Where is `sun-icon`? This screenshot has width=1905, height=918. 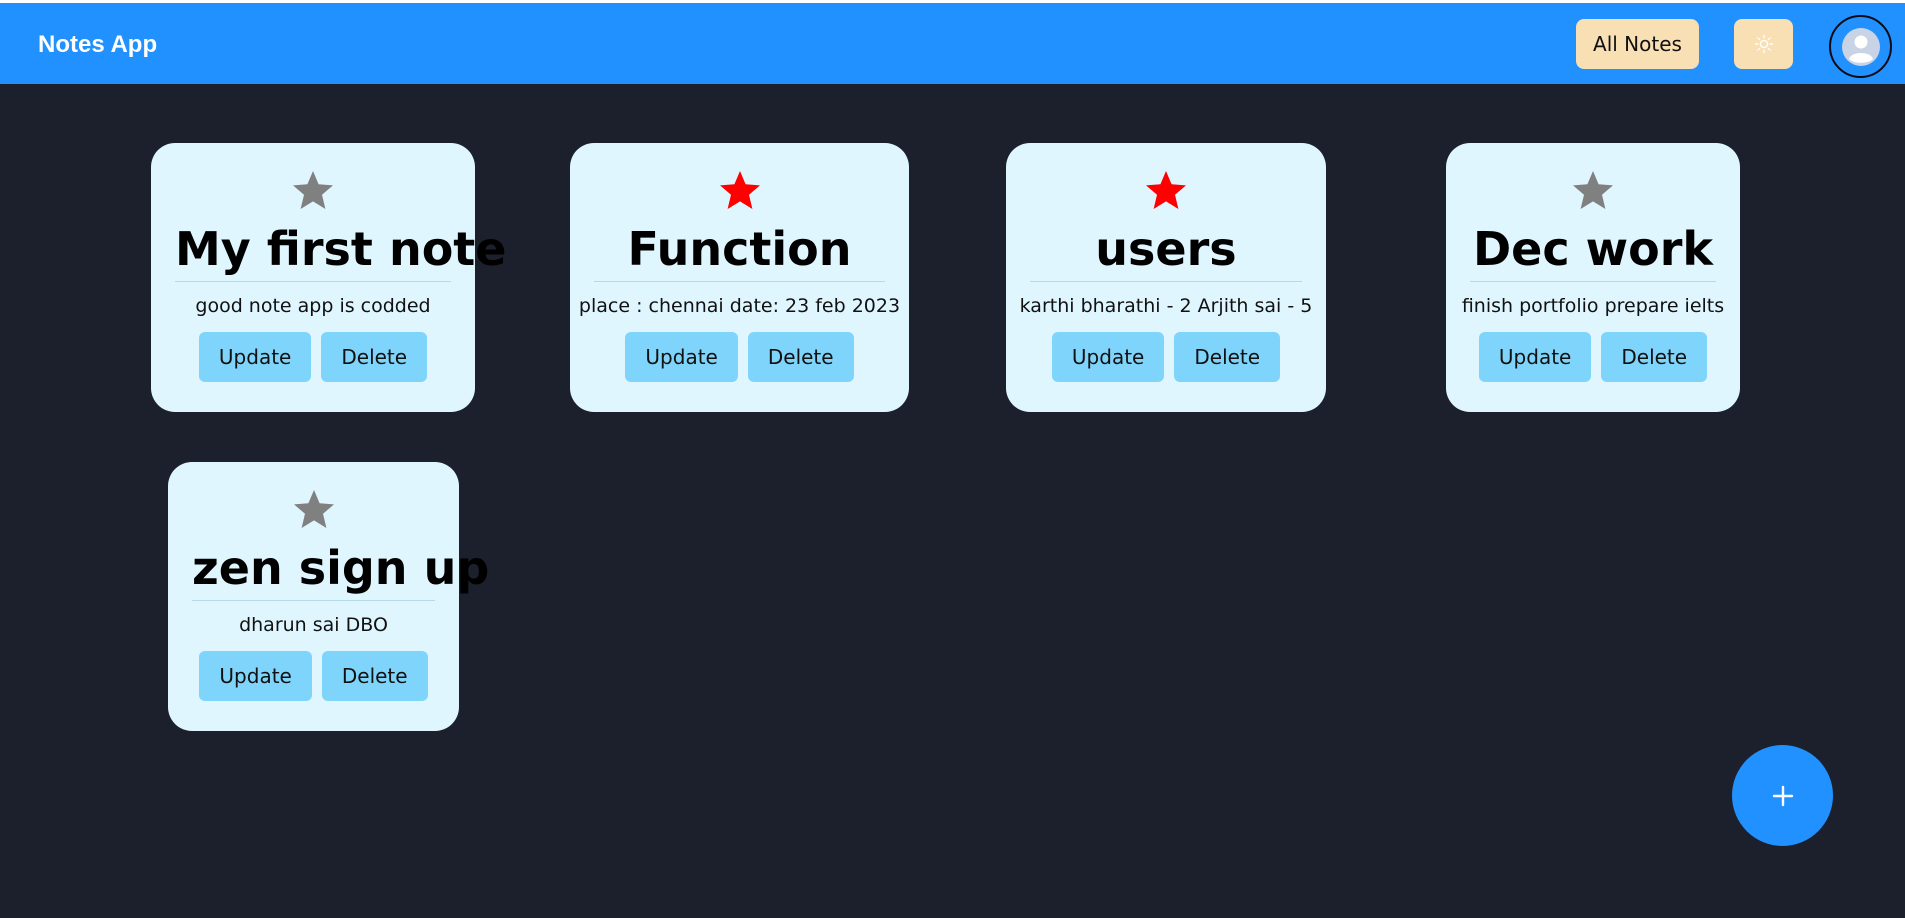
sun-icon is located at coordinates (1763, 44).